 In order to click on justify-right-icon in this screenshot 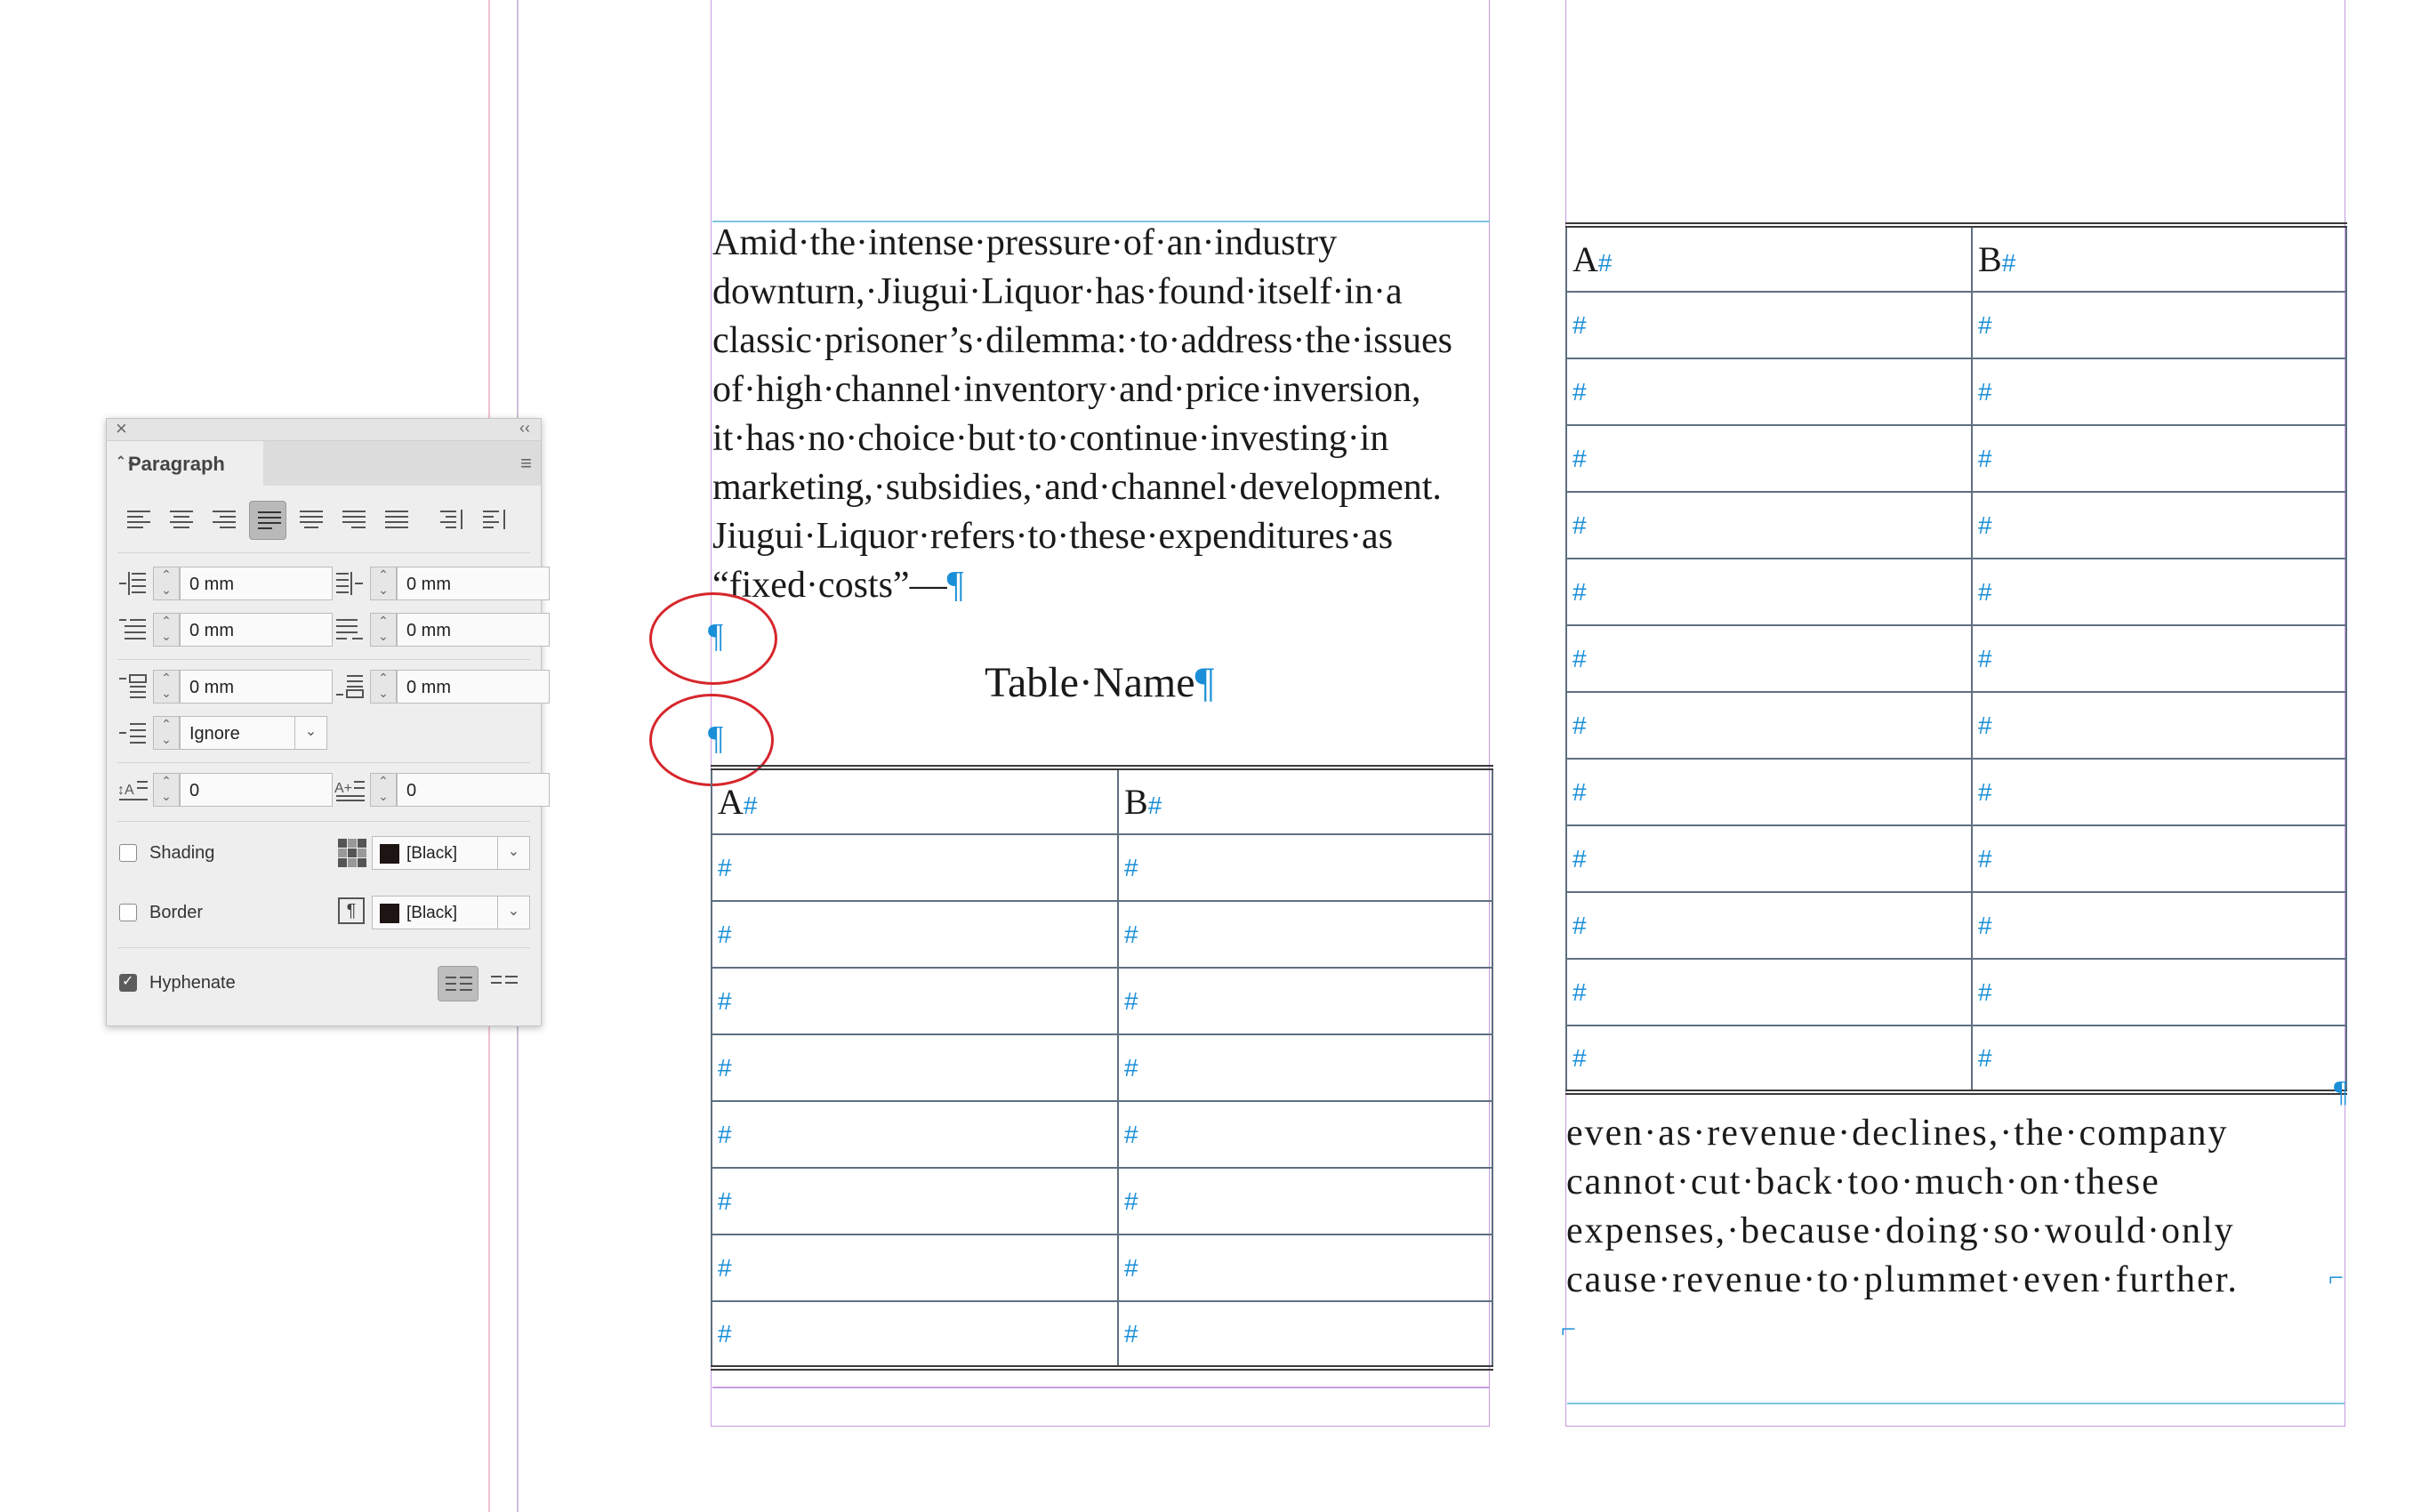, I will do `click(354, 519)`.